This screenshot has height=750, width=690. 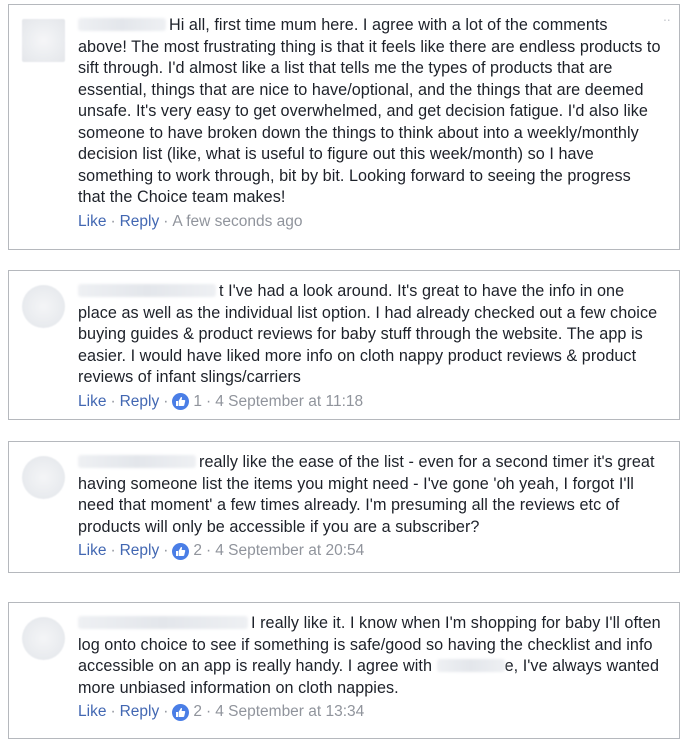 What do you see at coordinates (289, 551) in the screenshot?
I see `timestamp: 4 September at 20:54` at bounding box center [289, 551].